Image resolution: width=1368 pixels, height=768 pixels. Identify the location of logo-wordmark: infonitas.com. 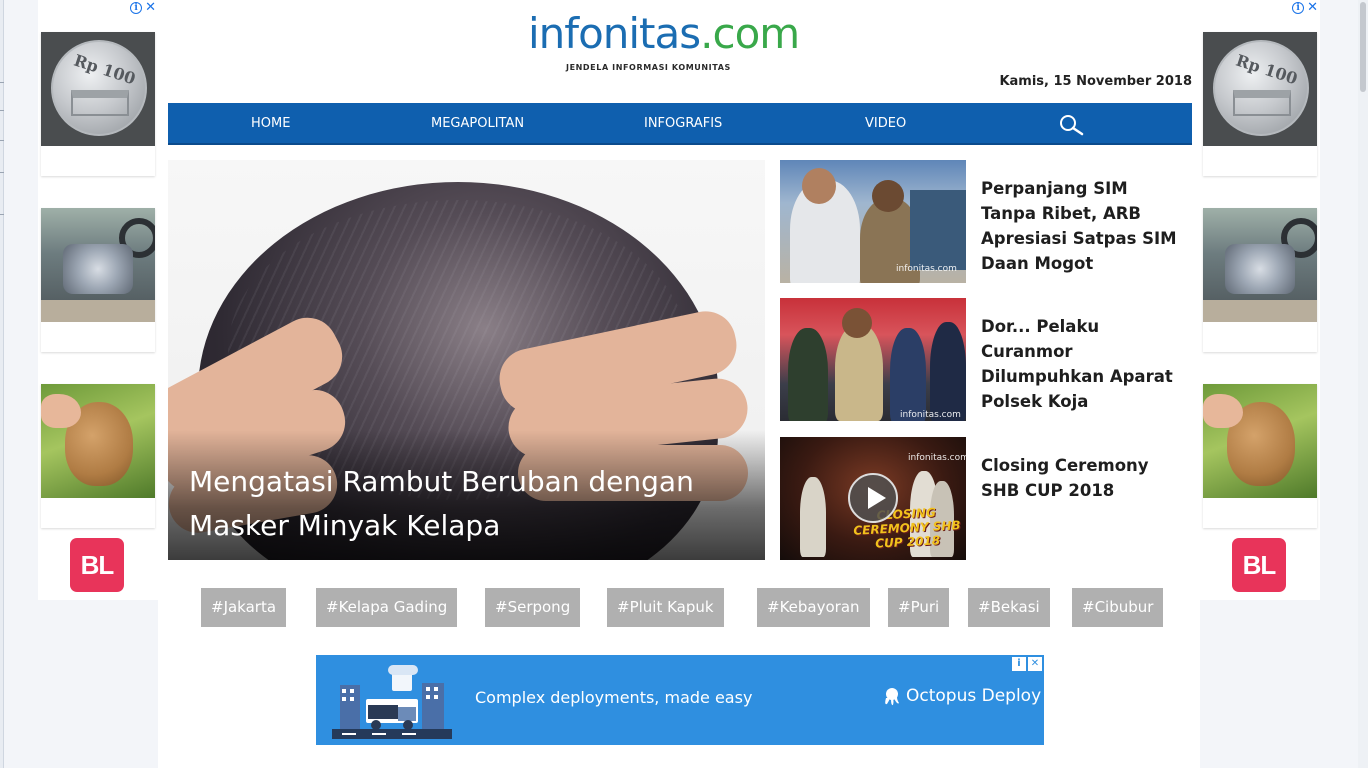
(683, 34).